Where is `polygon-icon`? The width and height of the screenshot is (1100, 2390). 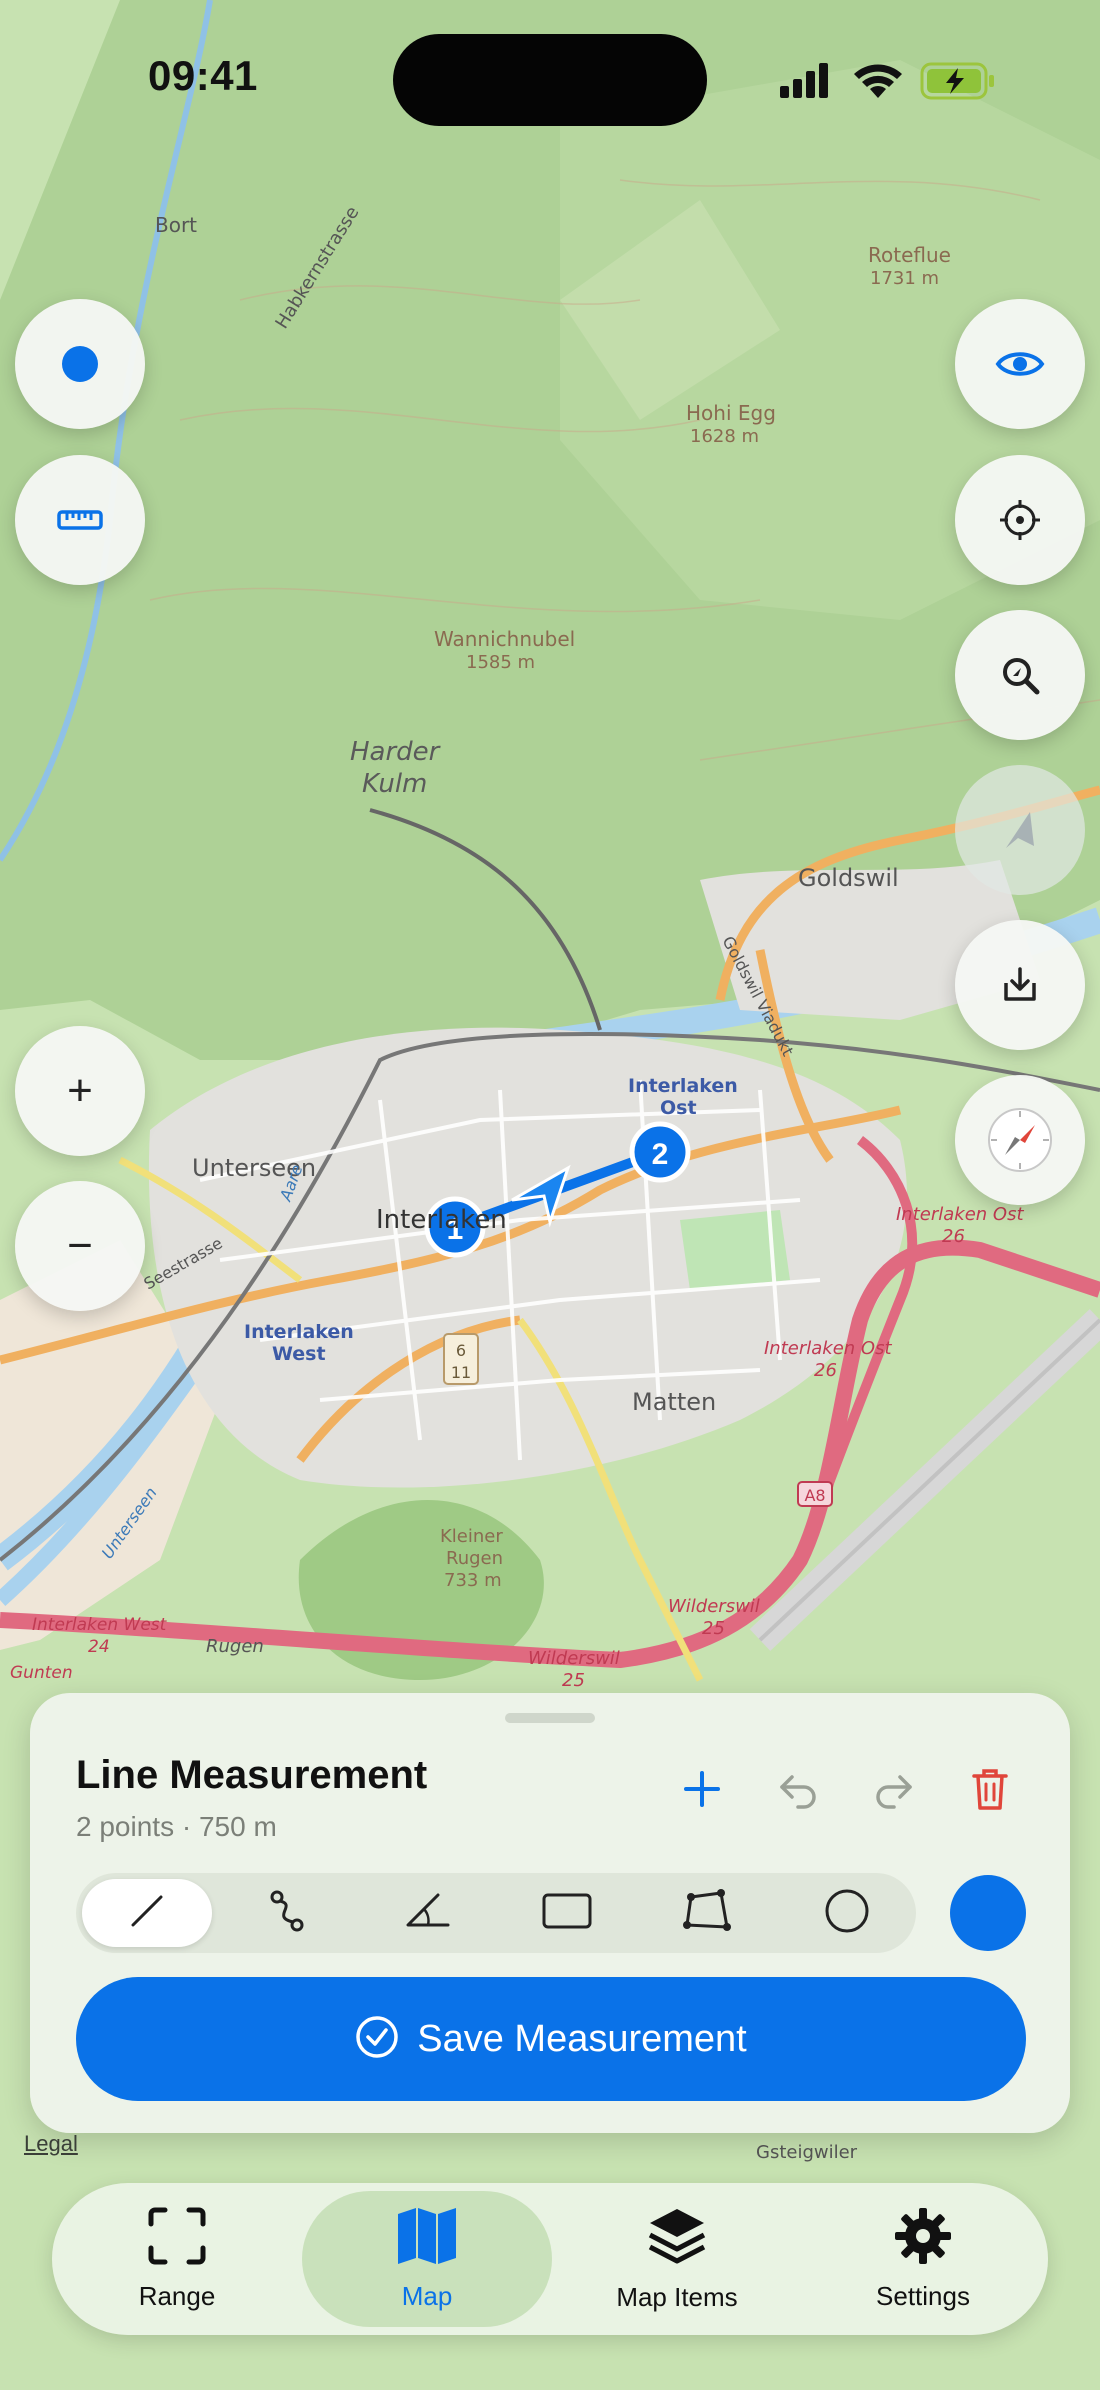
polygon-icon is located at coordinates (707, 1913).